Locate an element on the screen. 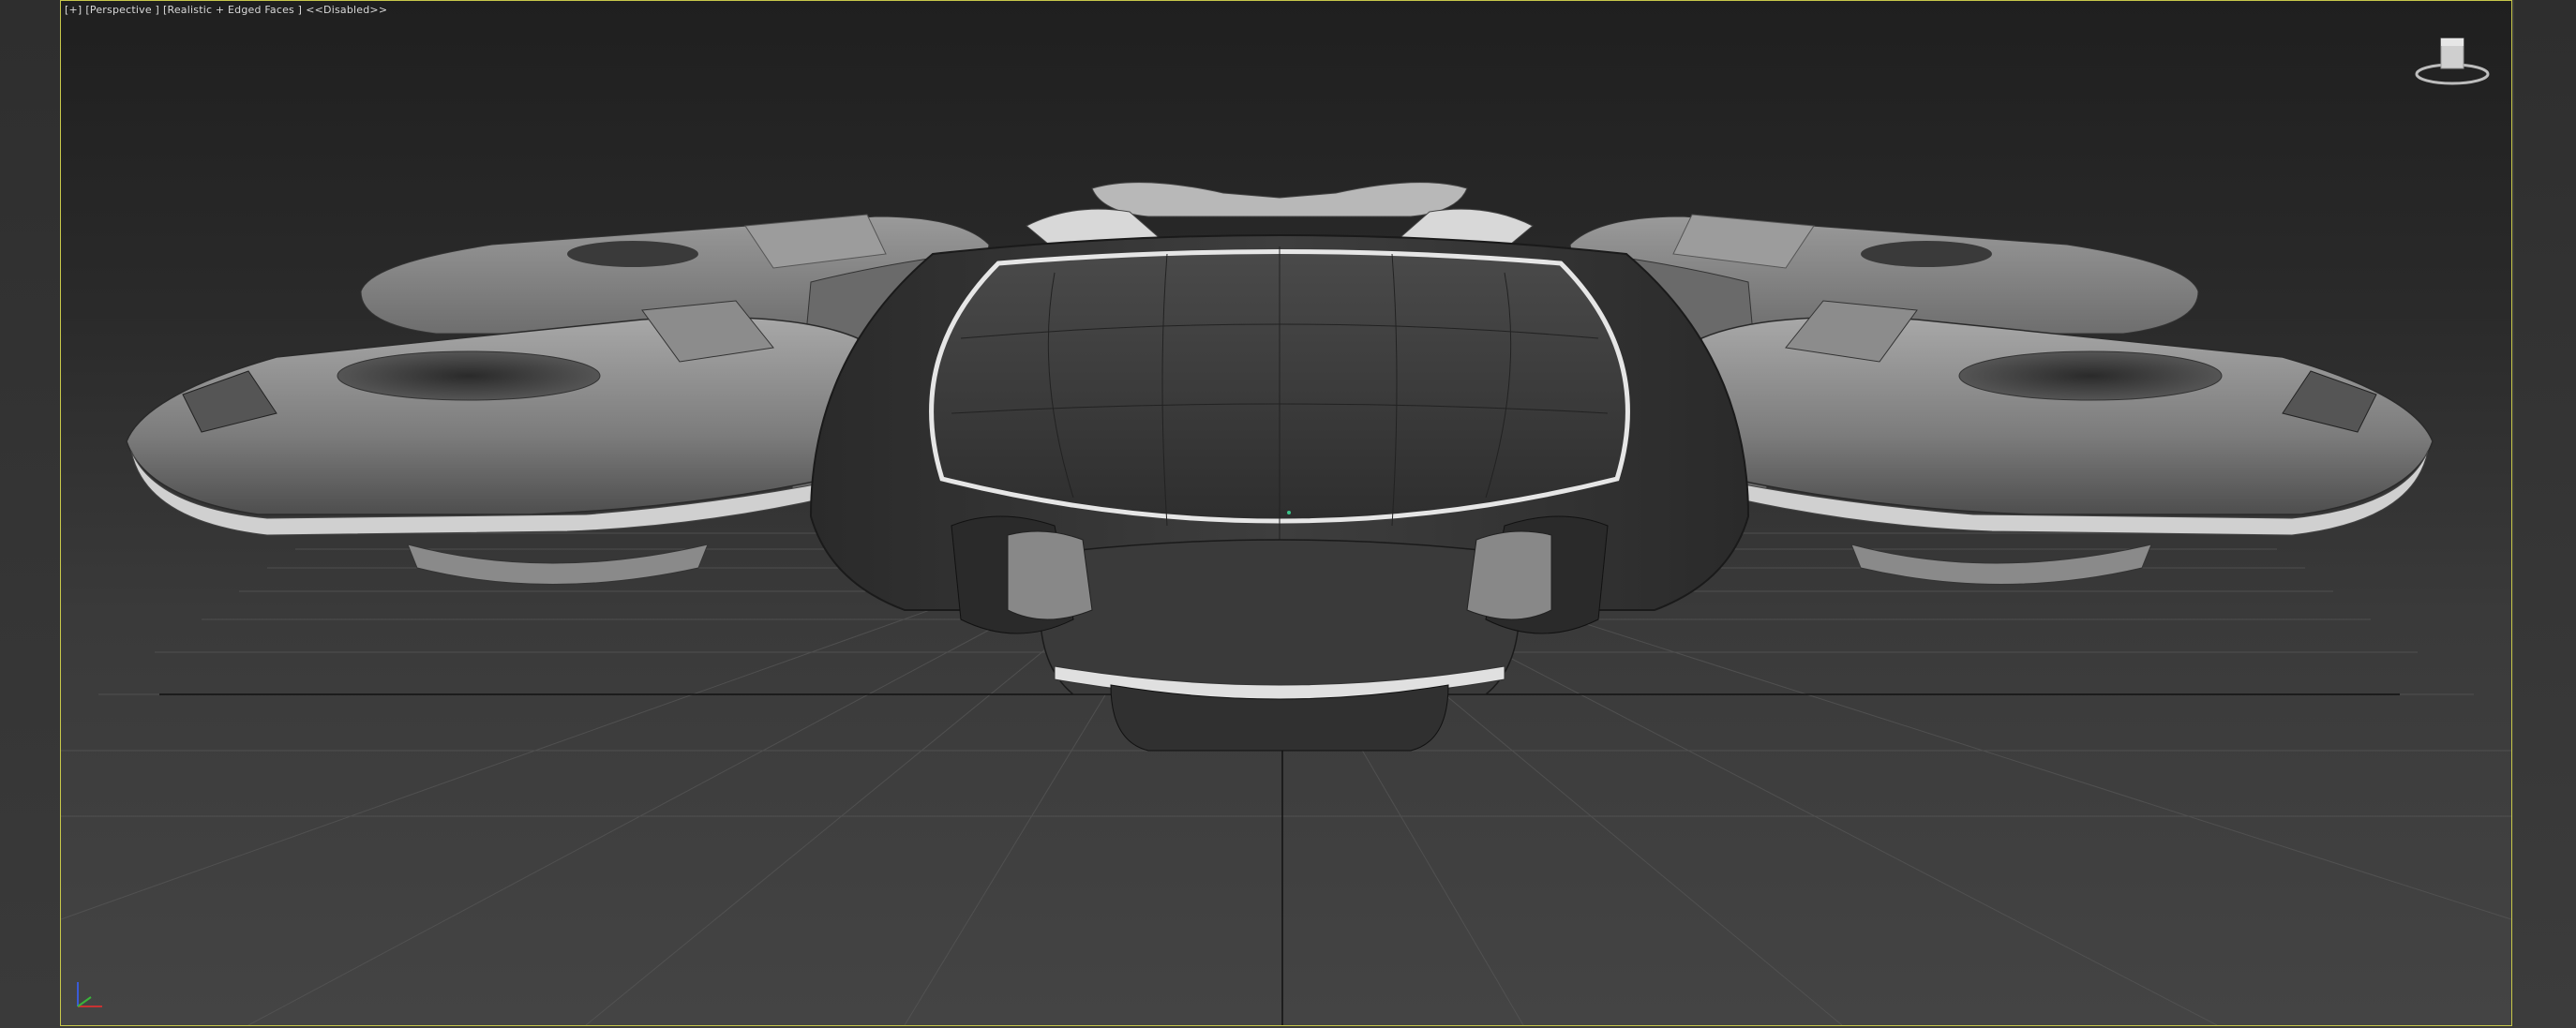 The height and width of the screenshot is (1028, 2576). axis-tripod-icon is located at coordinates (89, 994).